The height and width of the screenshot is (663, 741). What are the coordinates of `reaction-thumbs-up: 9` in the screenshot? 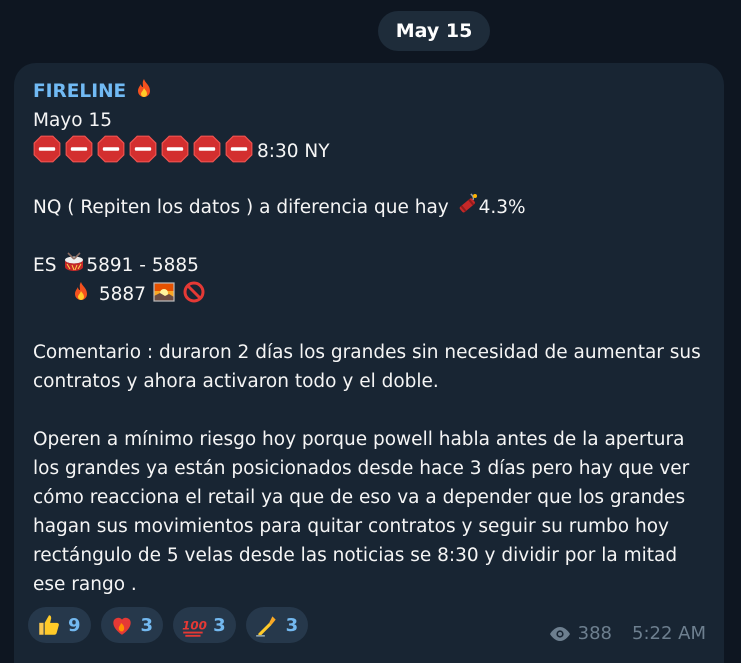 It's located at (59, 625).